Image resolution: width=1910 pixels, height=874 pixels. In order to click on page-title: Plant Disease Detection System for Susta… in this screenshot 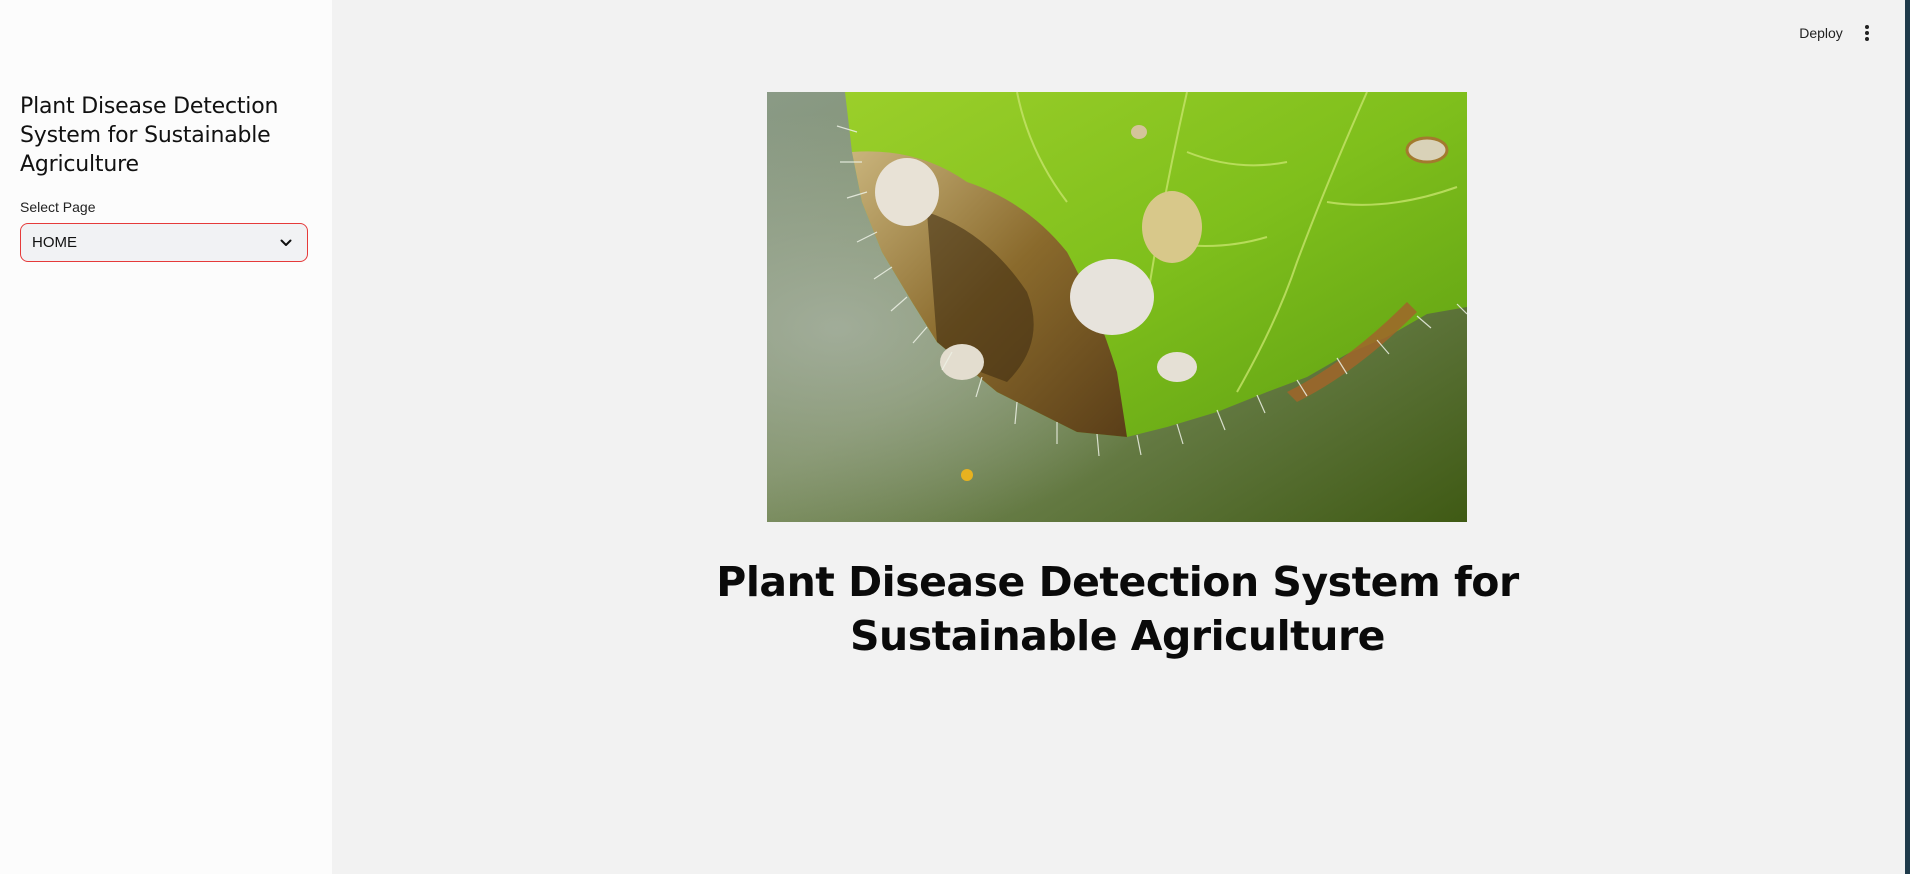, I will do `click(1117, 609)`.